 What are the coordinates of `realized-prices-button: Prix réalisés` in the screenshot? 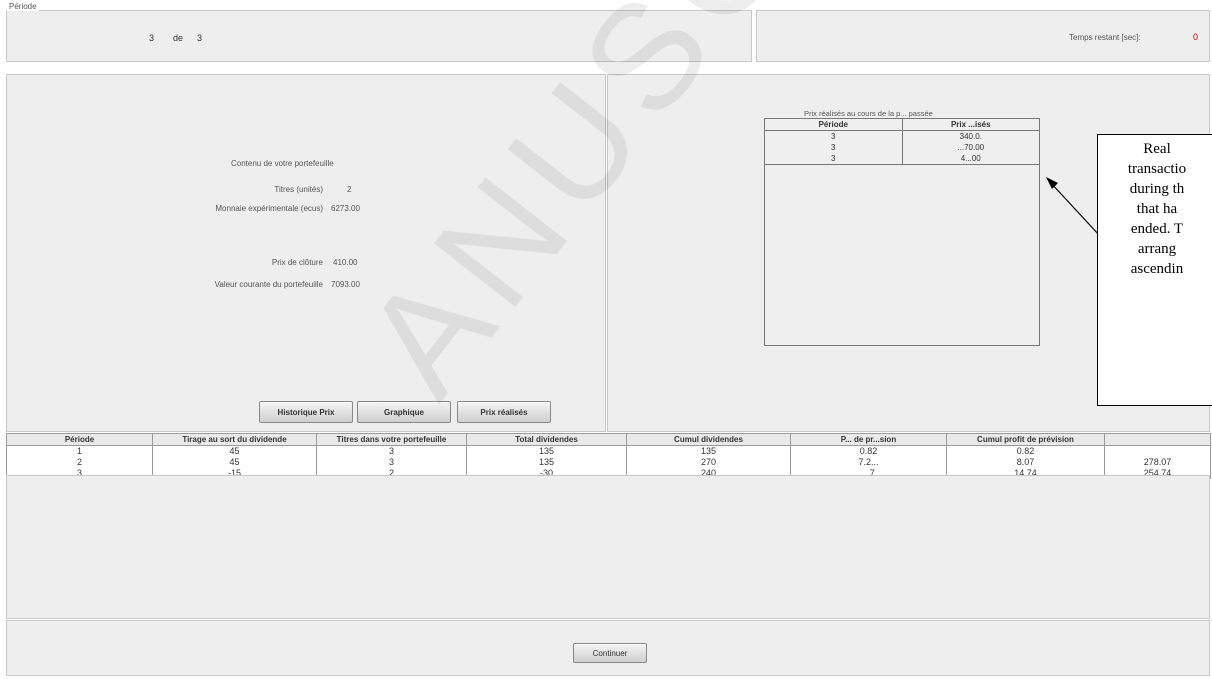 It's located at (504, 412).